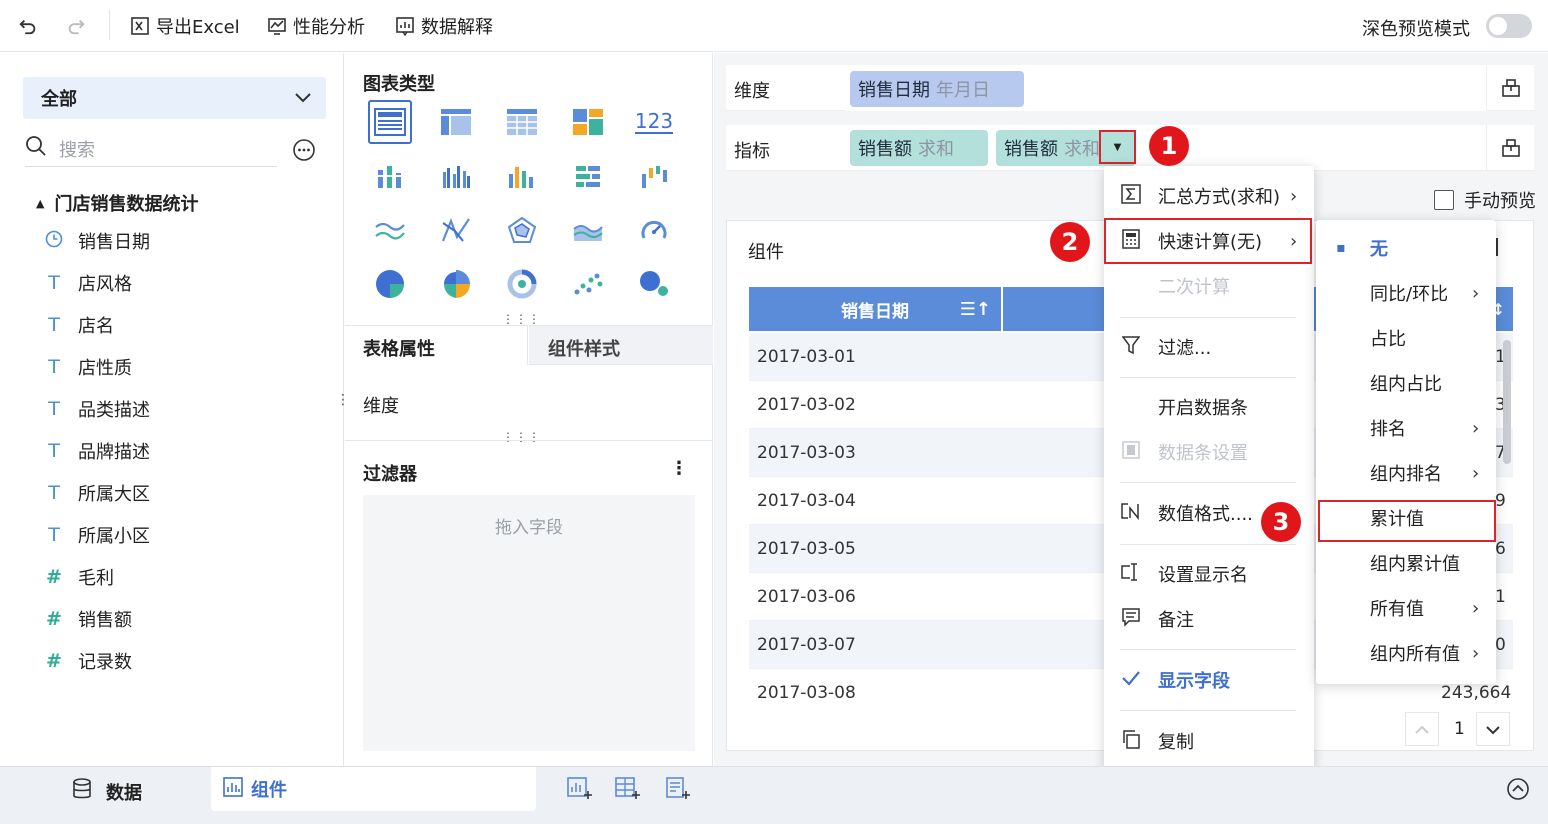 The image size is (1548, 824). I want to click on chart-type-scatter-line-icon, so click(456, 230).